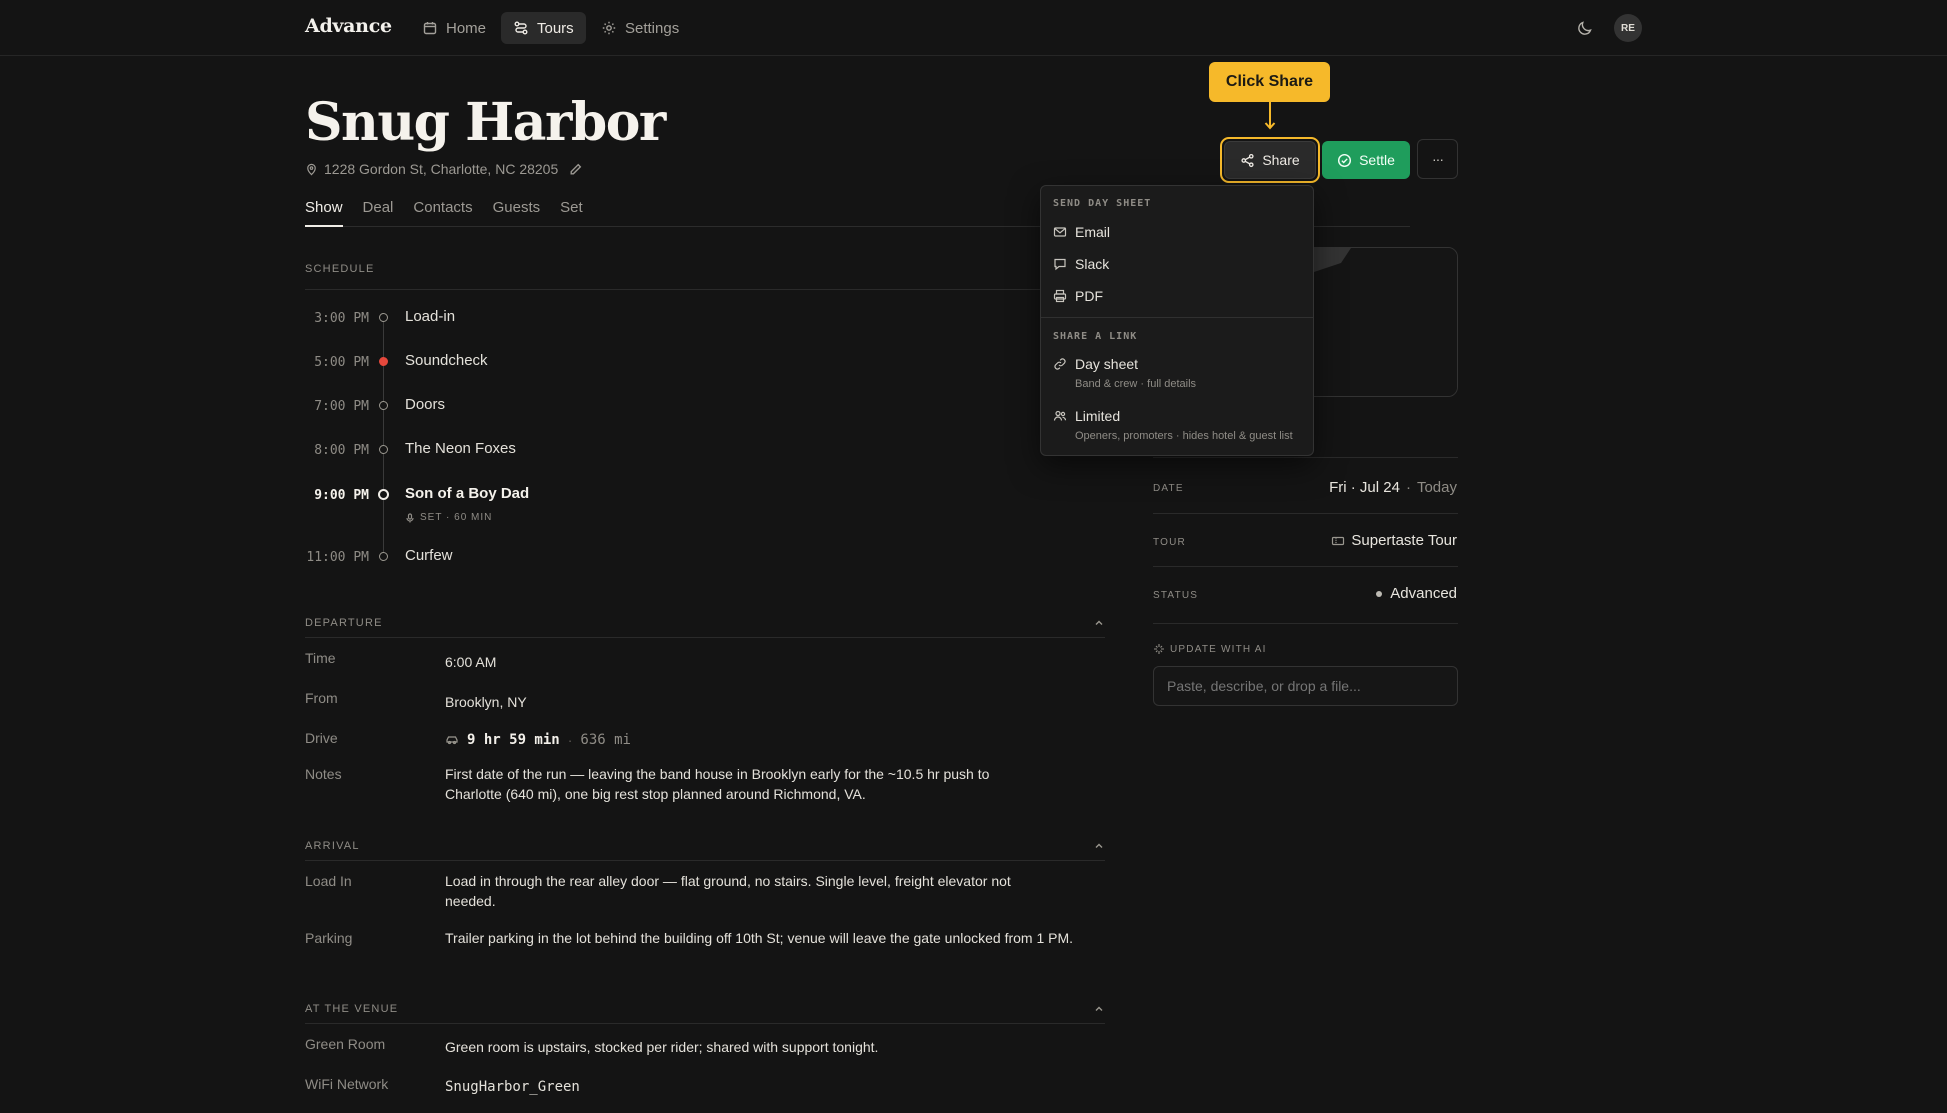 Image resolution: width=1947 pixels, height=1113 pixels. I want to click on tab-contacts: Contacts, so click(442, 213).